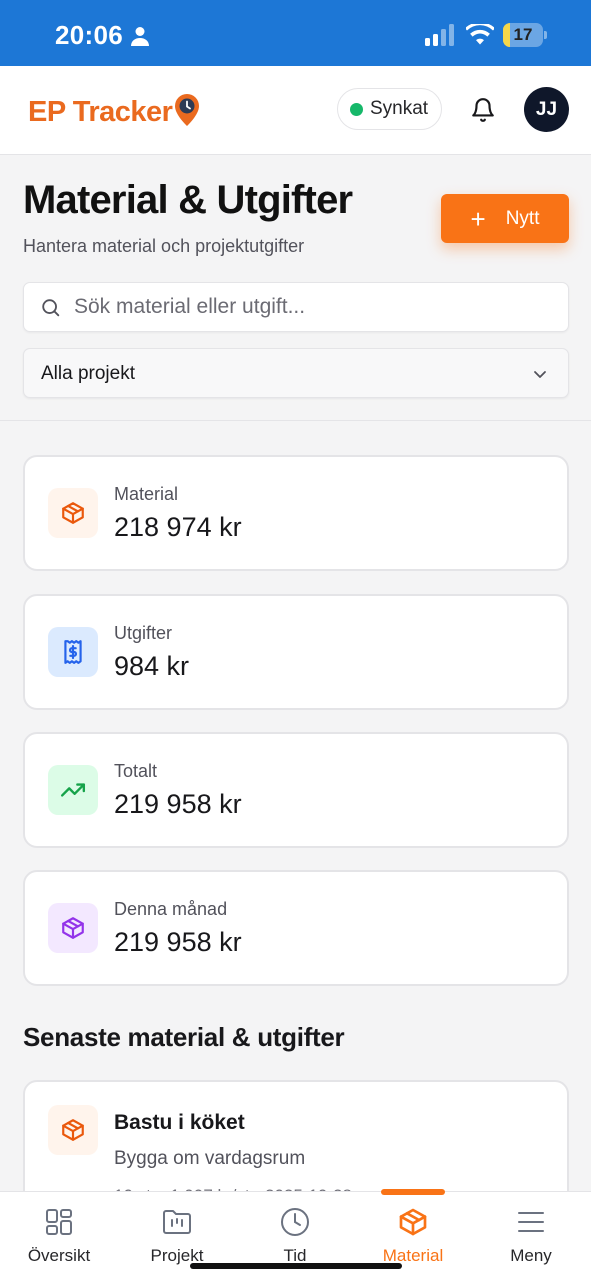 This screenshot has width=591, height=1280. Describe the element at coordinates (399, 108) in the screenshot. I see `sync-label: Synkat` at that location.